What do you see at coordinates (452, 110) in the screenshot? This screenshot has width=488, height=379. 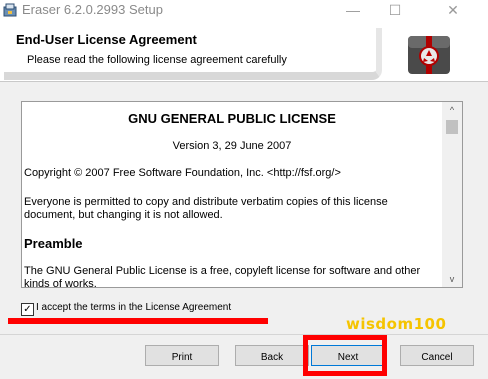 I see `scroll-up-icon: ^` at bounding box center [452, 110].